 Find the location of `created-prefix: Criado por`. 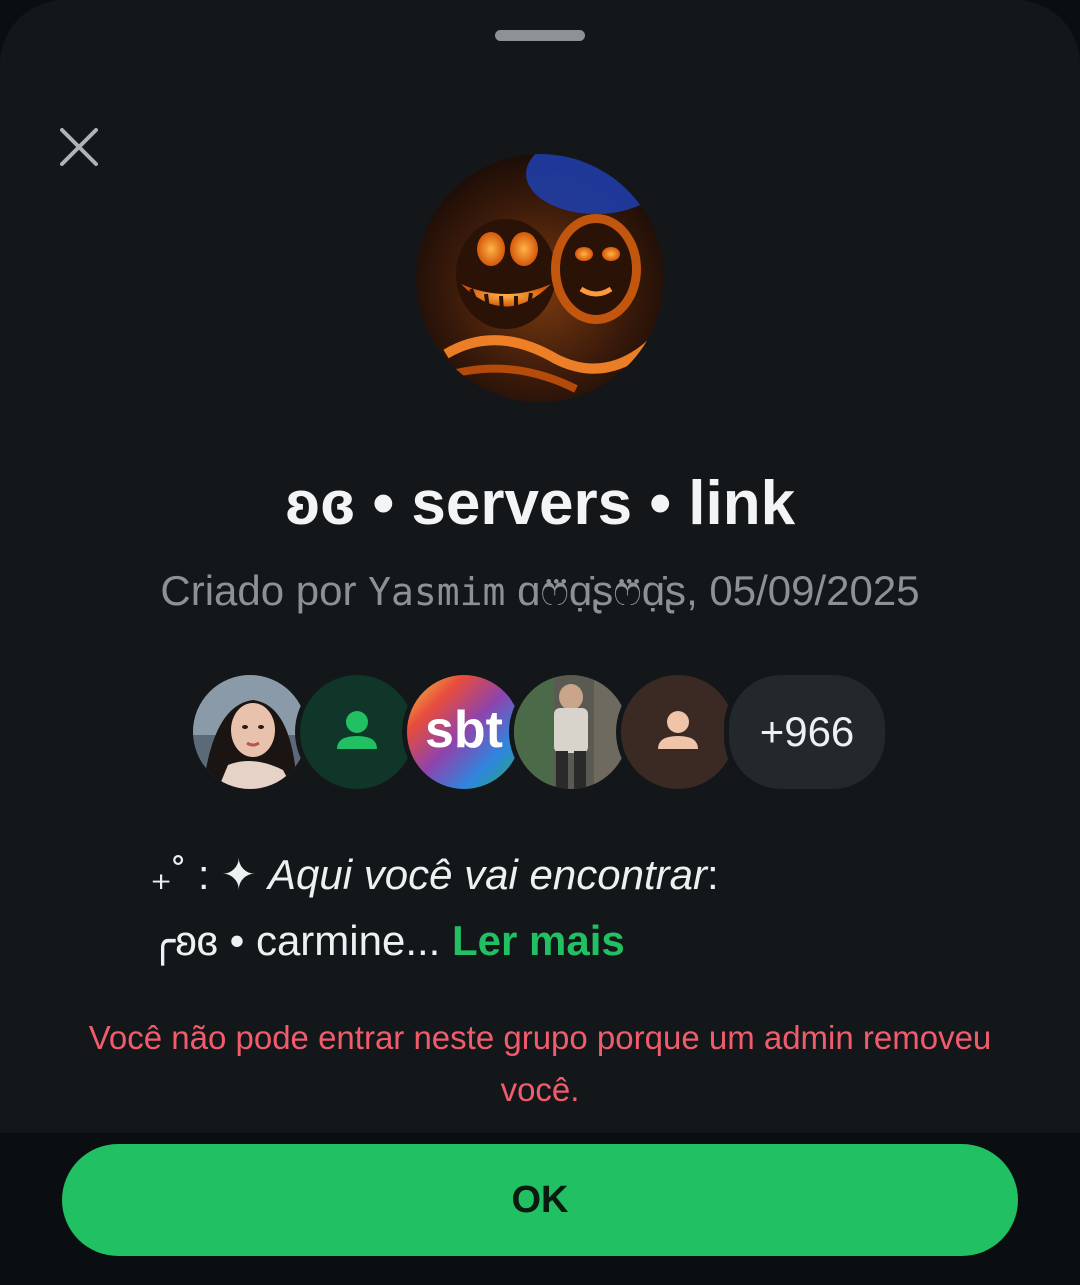

created-prefix: Criado por is located at coordinates (264, 590).